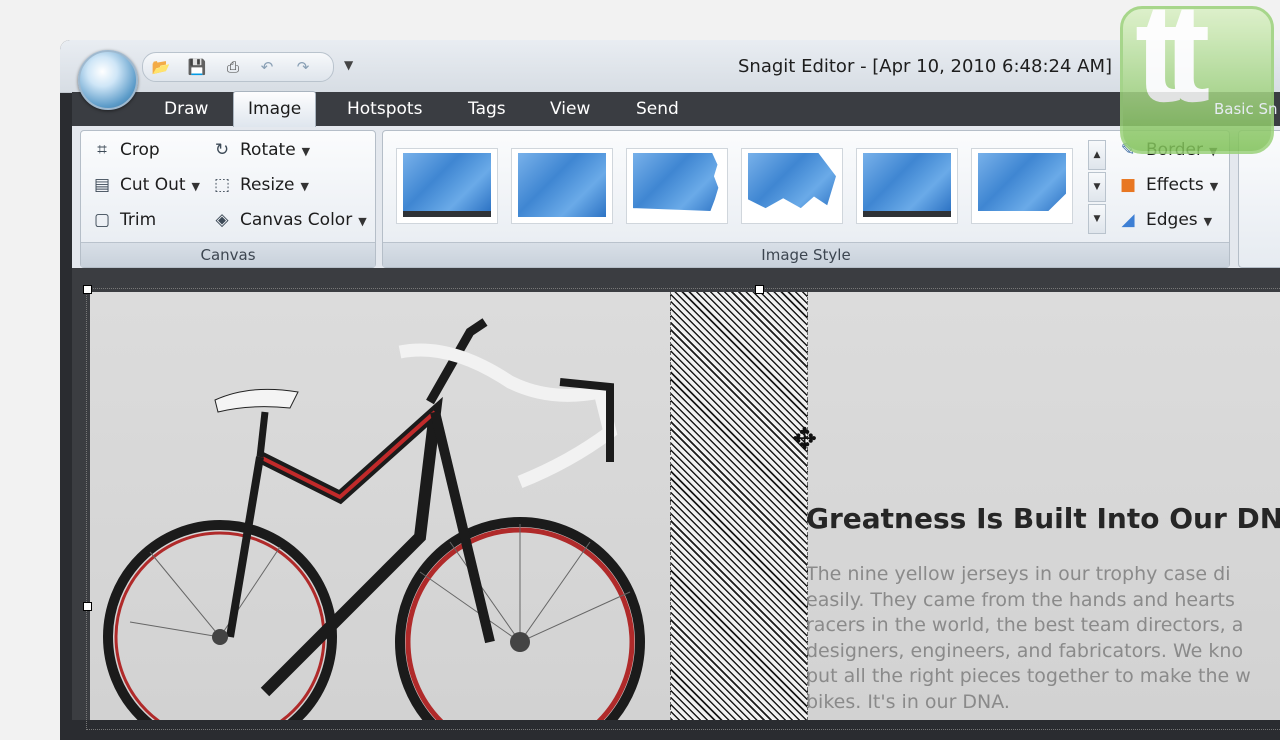 This screenshot has height=740, width=1280. What do you see at coordinates (487, 111) in the screenshot?
I see `tab-tags: Tags` at bounding box center [487, 111].